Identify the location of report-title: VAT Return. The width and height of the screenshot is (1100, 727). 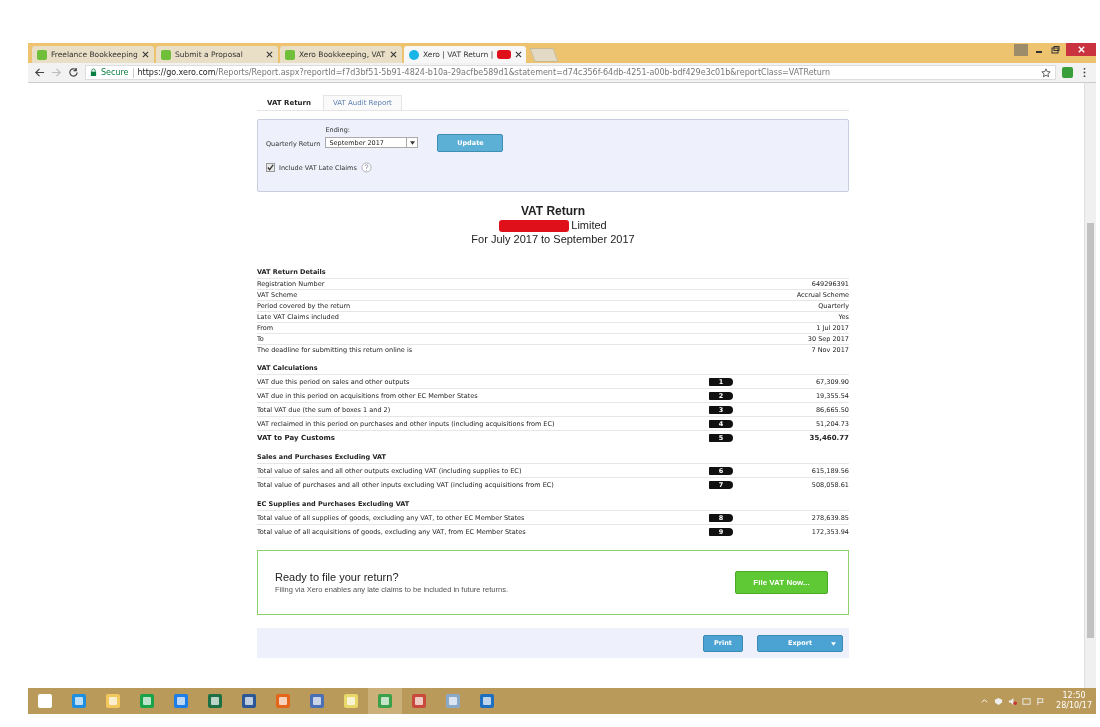
(553, 211).